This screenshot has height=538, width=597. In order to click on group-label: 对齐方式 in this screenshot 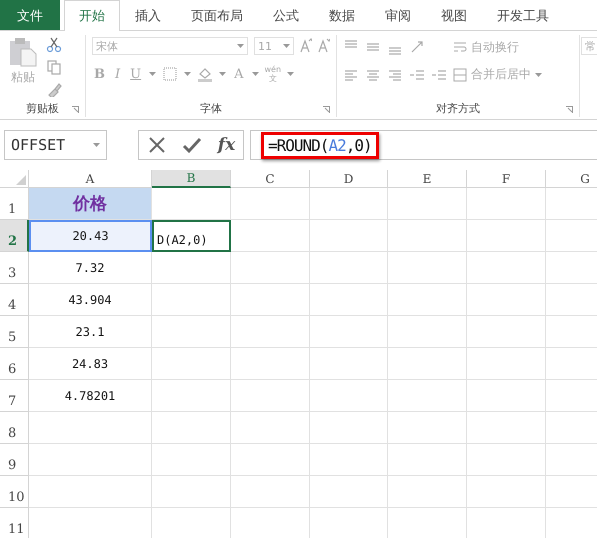, I will do `click(458, 108)`.